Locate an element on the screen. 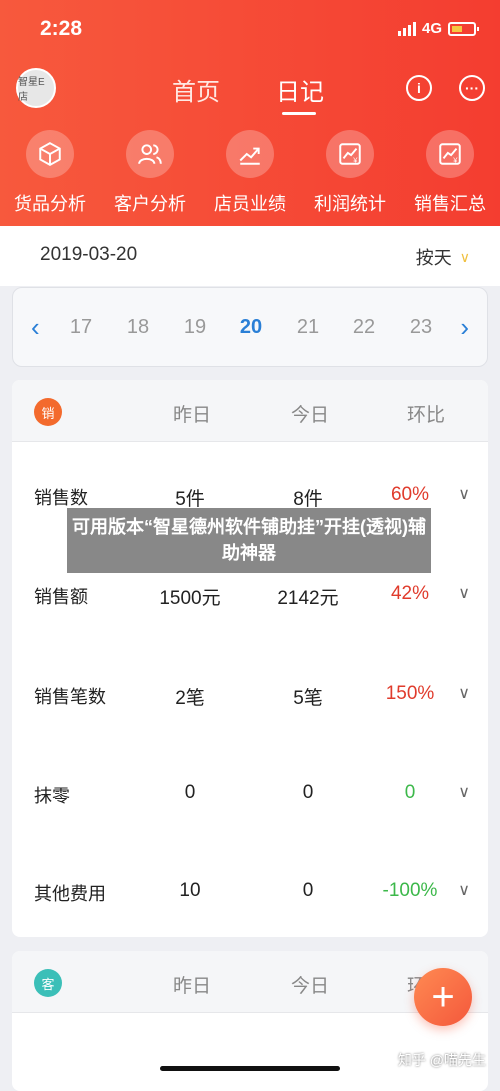  shortcut-label: 客户分析 is located at coordinates (150, 204).